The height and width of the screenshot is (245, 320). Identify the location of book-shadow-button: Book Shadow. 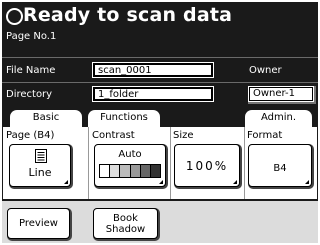
(125, 223).